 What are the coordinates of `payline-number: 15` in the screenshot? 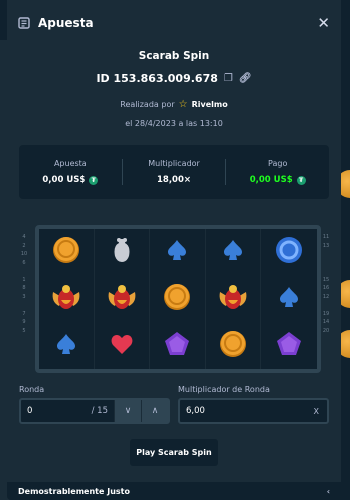 It's located at (326, 279).